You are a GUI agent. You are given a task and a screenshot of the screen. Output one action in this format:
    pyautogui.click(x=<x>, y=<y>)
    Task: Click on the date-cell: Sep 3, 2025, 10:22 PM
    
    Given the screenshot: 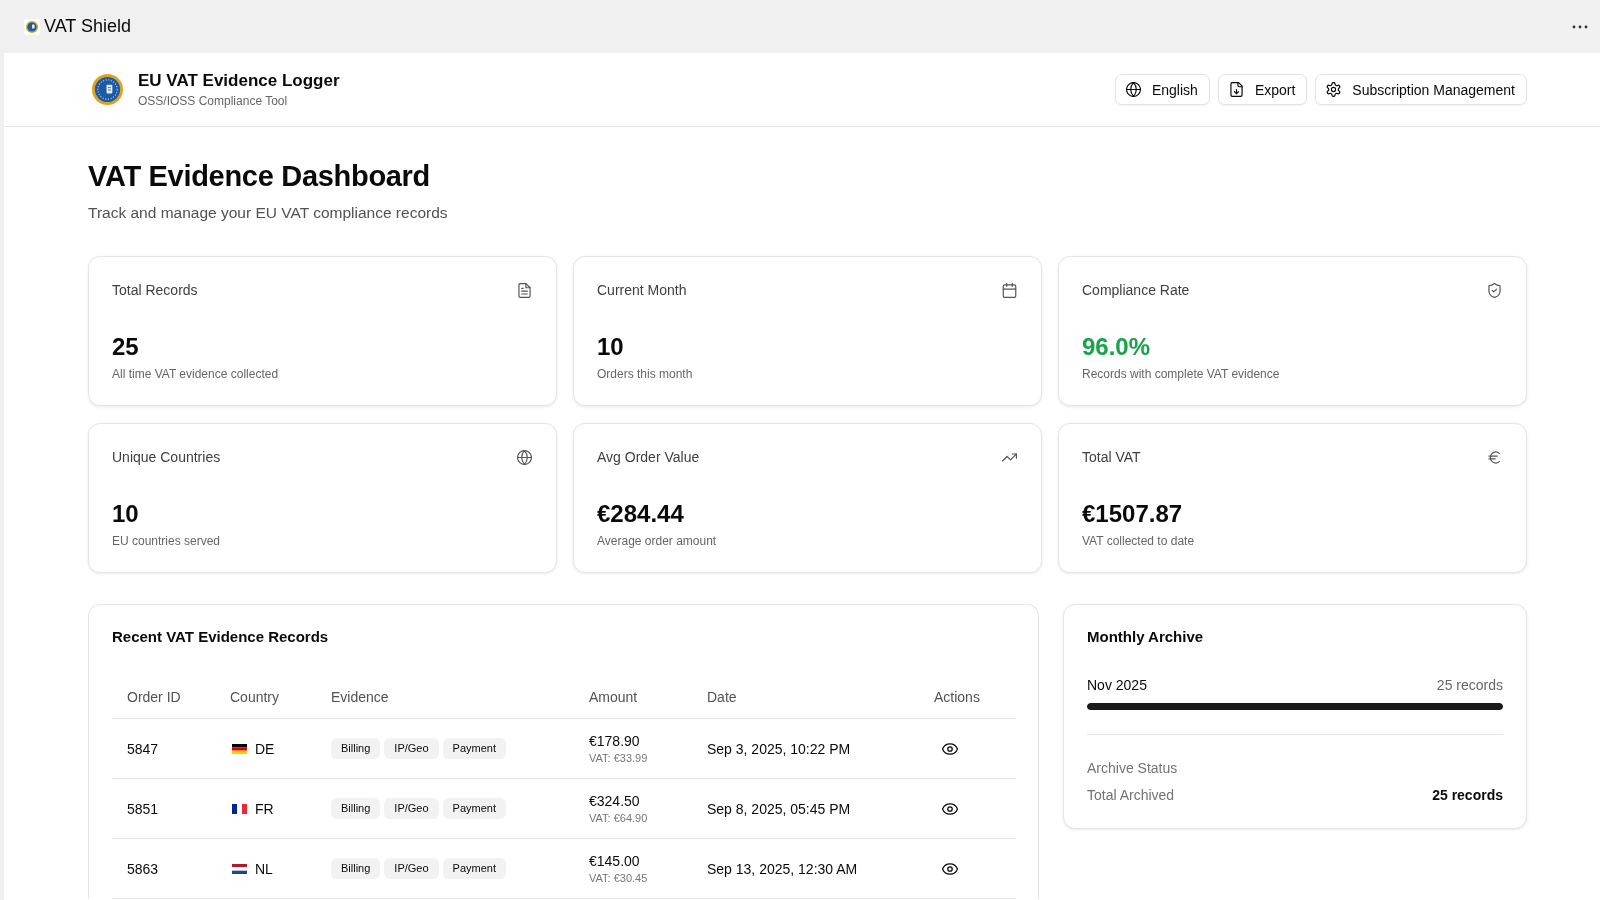 What is the action you would take?
    pyautogui.click(x=805, y=748)
    